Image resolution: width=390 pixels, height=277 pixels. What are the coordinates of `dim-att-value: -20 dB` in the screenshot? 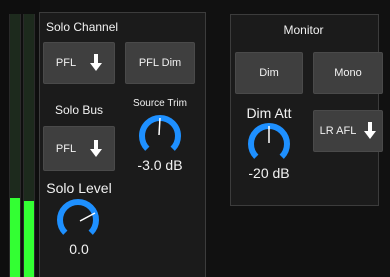 It's located at (269, 173).